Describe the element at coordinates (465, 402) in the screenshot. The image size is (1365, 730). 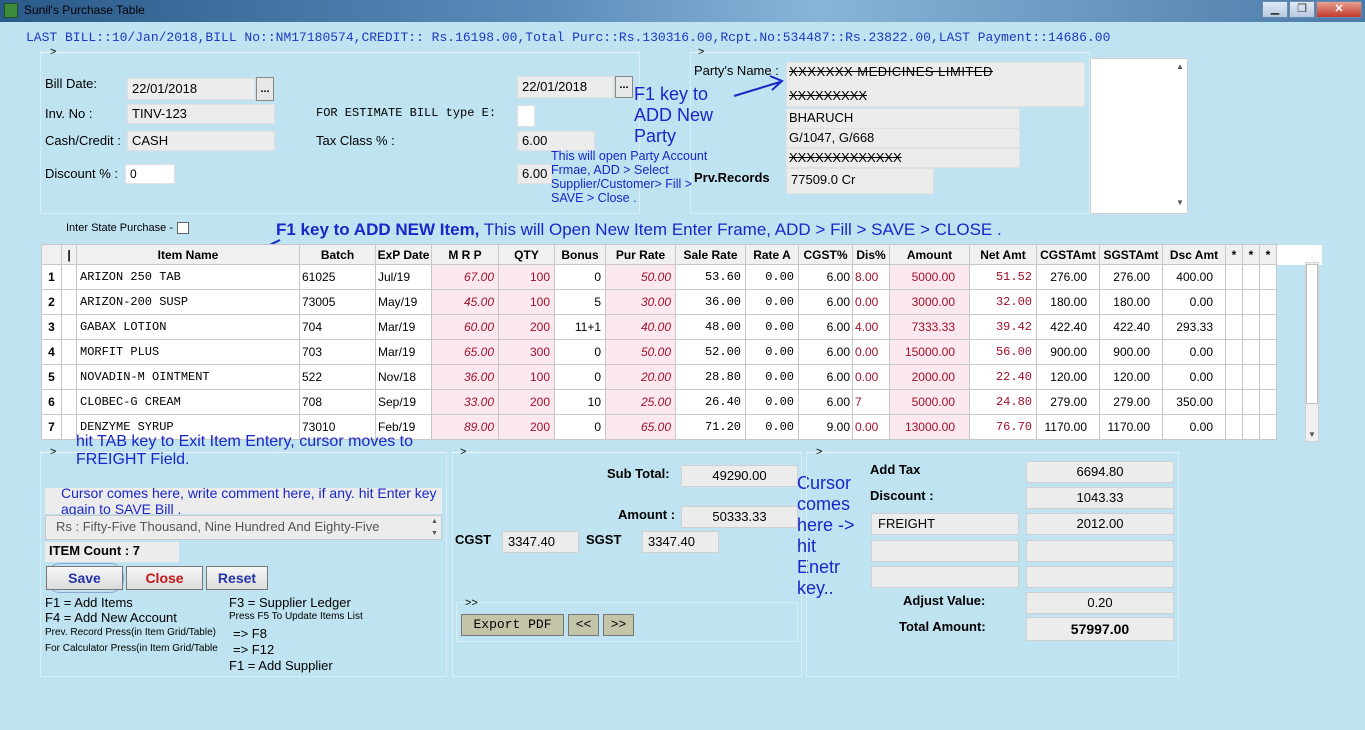
I see `mrp-cell: 33.00` at that location.